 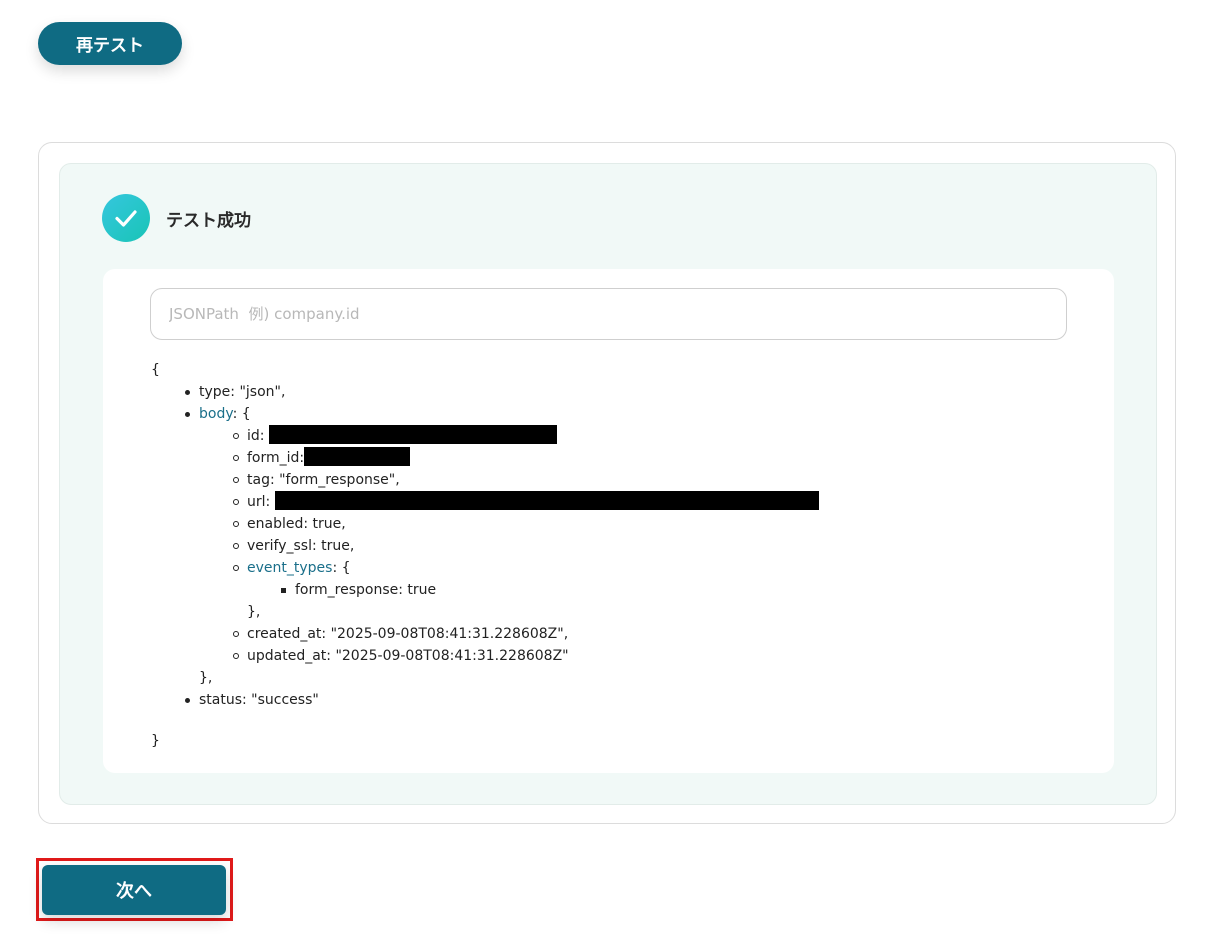 I want to click on next-button: 次へ, so click(x=134, y=890).